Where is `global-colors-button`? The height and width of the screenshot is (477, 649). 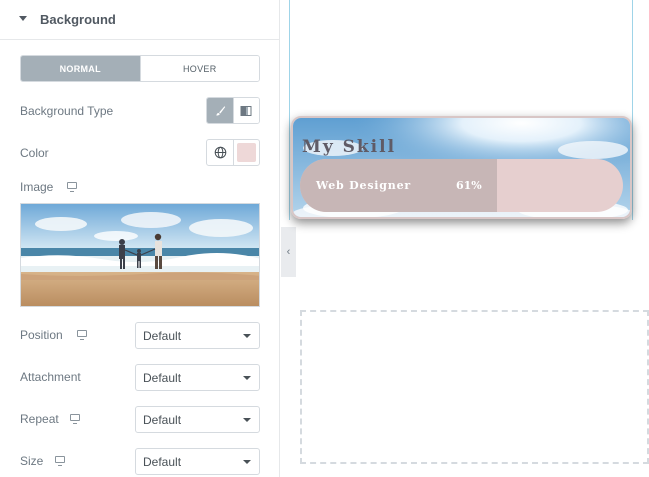 global-colors-button is located at coordinates (220, 152).